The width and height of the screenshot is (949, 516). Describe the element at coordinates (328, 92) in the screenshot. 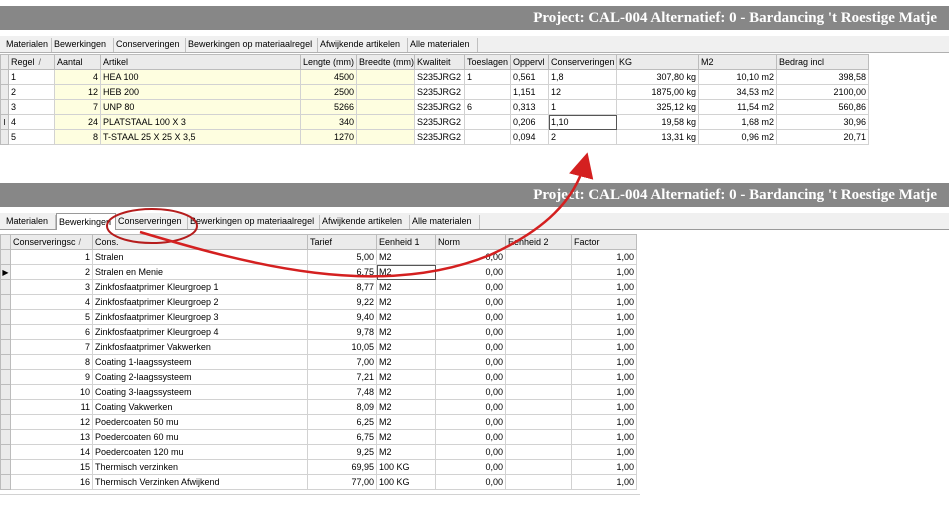

I see `table-cell: 2500` at that location.